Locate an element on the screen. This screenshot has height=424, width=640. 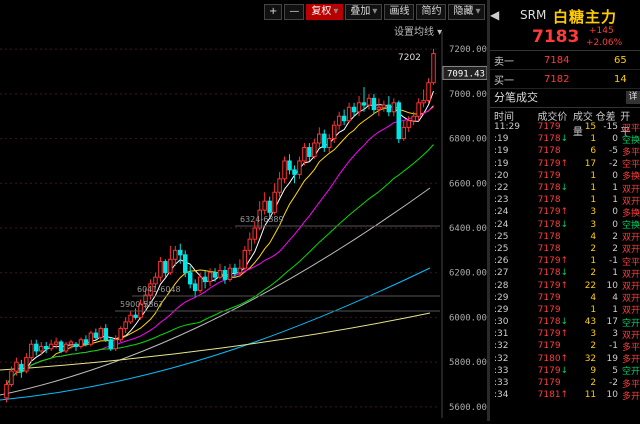
tick-row: :22 7178↓ 1 1 双开 is located at coordinates (565, 188).